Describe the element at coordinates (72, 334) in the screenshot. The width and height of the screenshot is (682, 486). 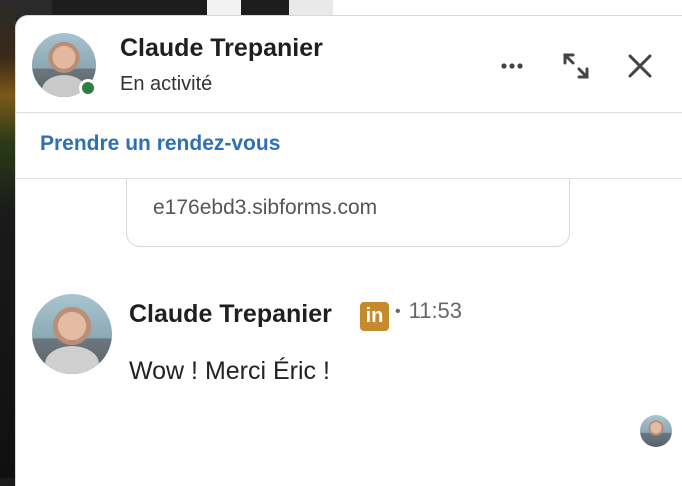
I see `sender-avatar` at that location.